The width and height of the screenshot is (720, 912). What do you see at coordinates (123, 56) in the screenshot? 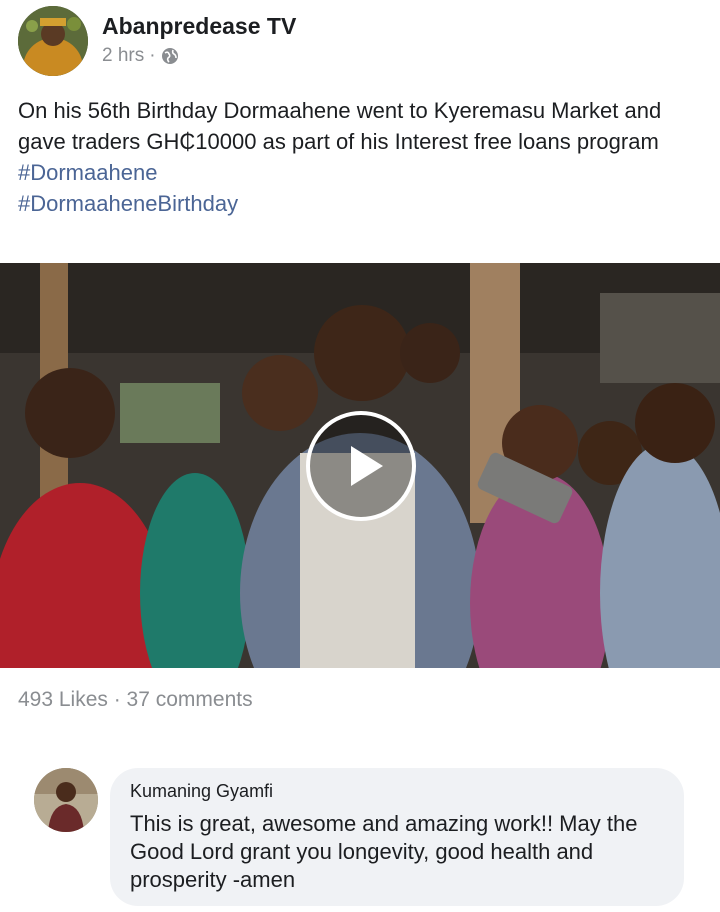
I see `post-time: 2 hrs` at bounding box center [123, 56].